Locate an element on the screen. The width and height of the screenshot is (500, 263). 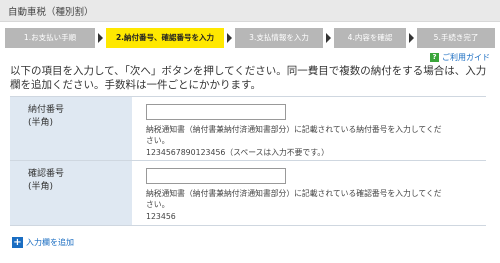
add-field-label: 入力欄を追加 is located at coordinates (50, 242).